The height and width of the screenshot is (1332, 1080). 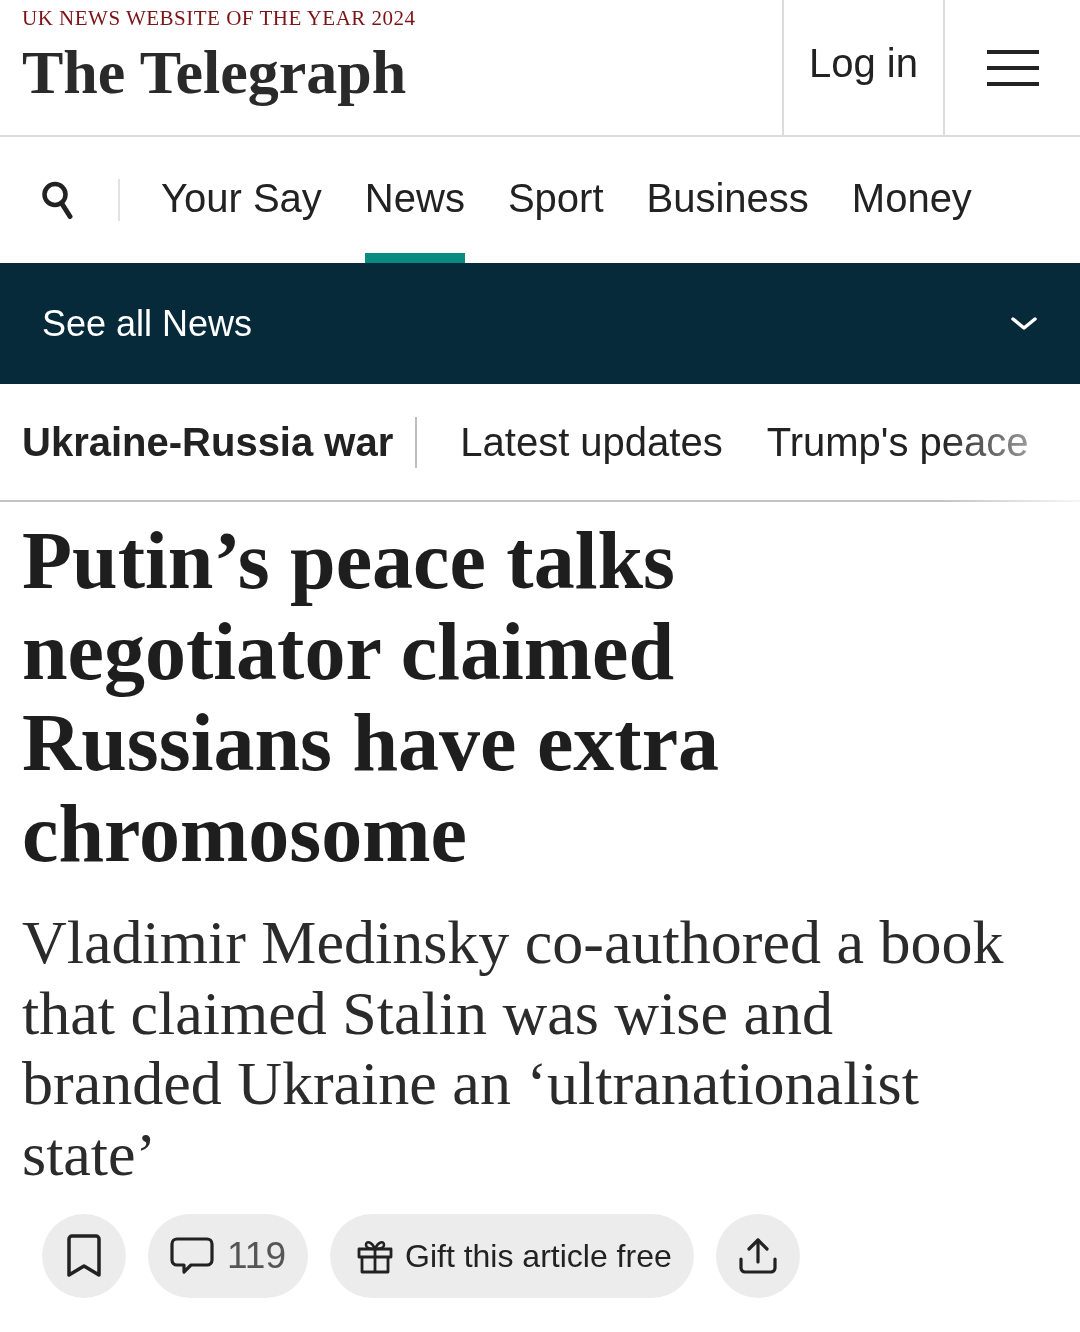 I want to click on topic-link: Trump's peace, so click(x=897, y=442).